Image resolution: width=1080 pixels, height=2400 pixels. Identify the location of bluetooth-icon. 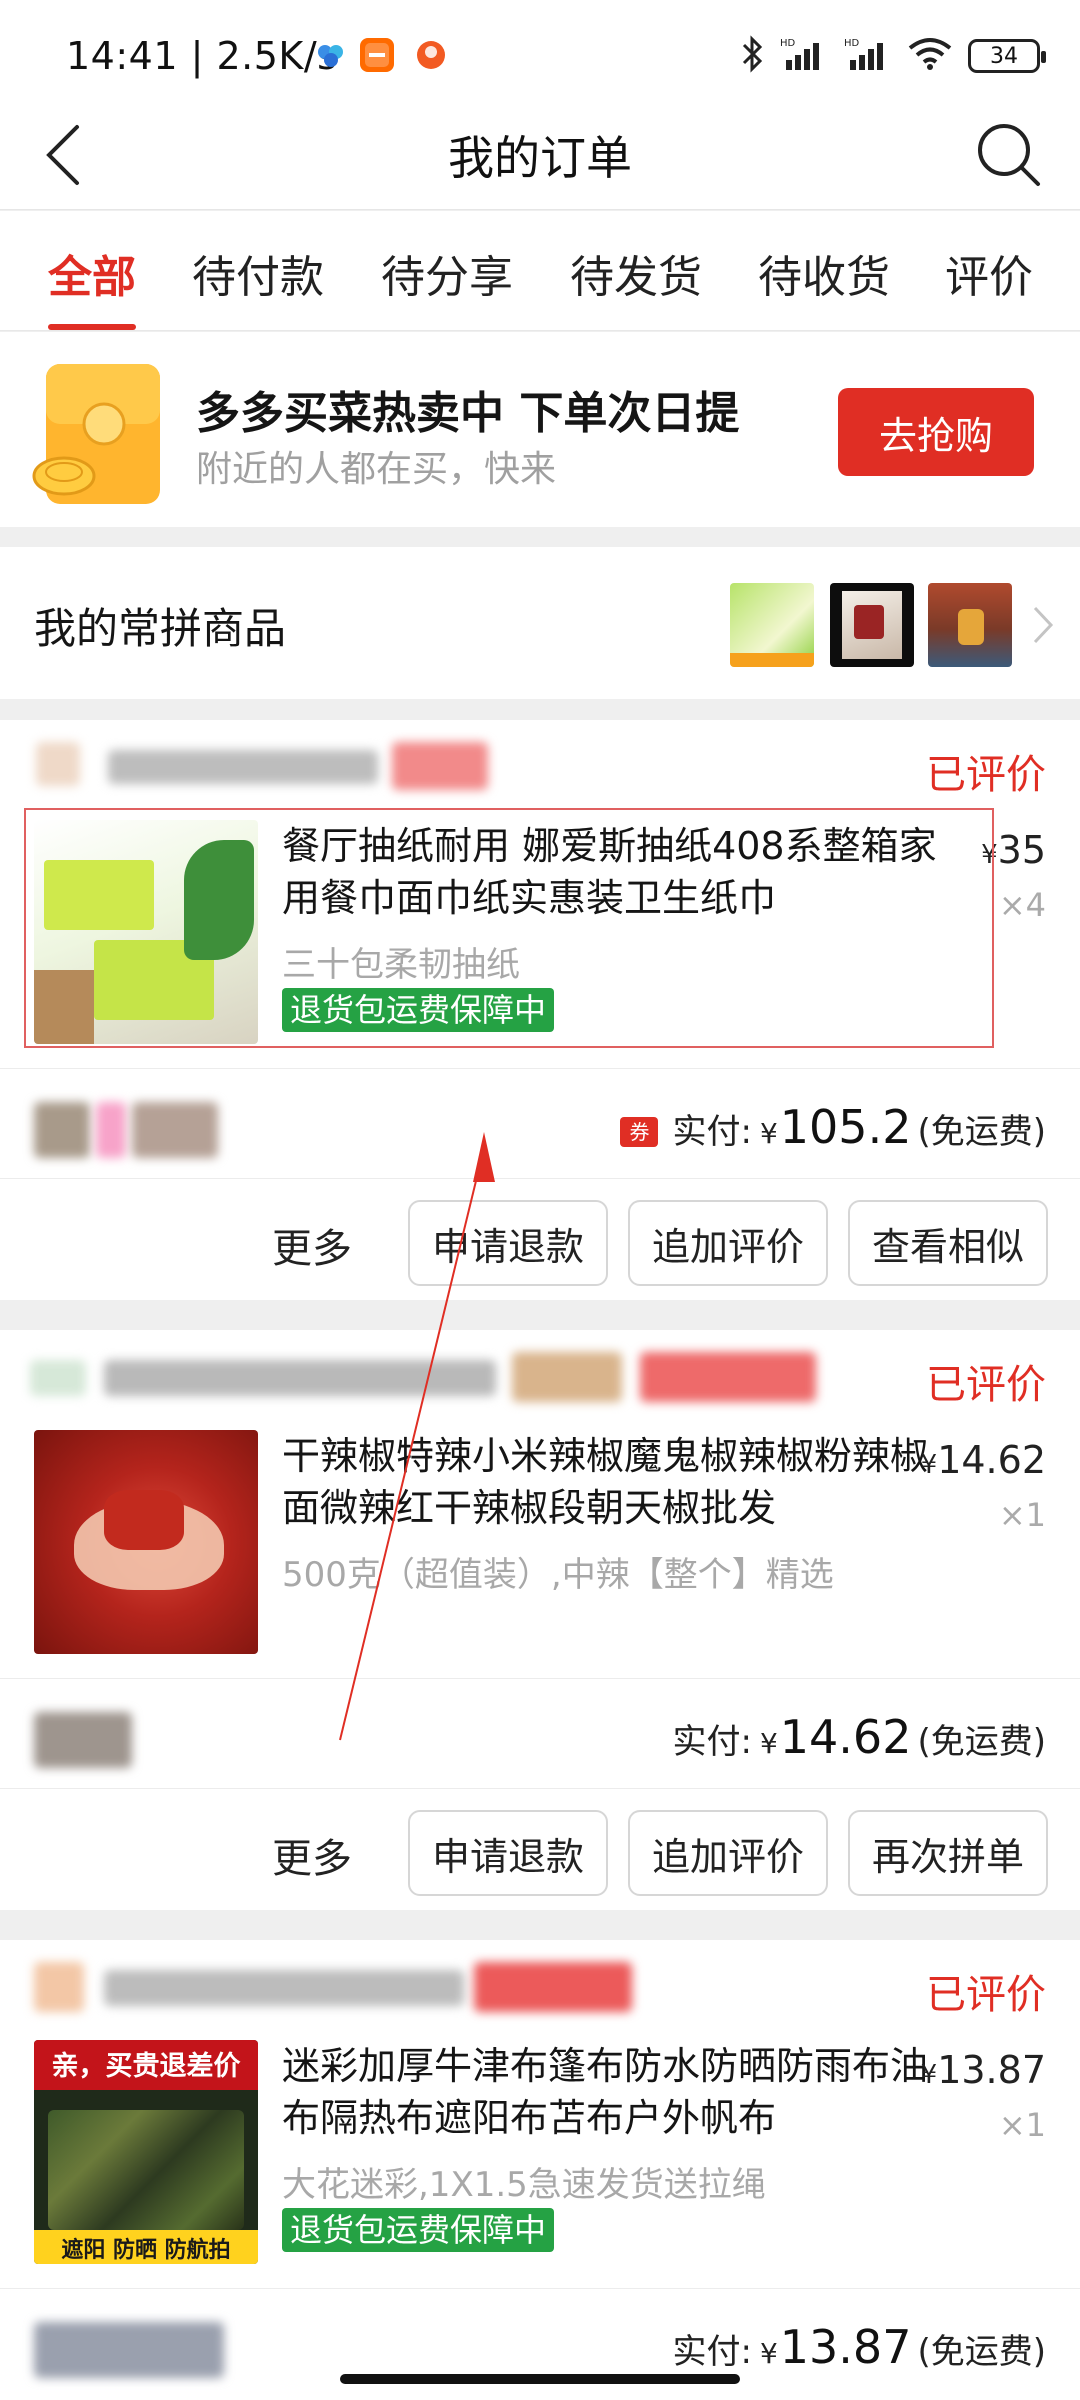
(752, 56).